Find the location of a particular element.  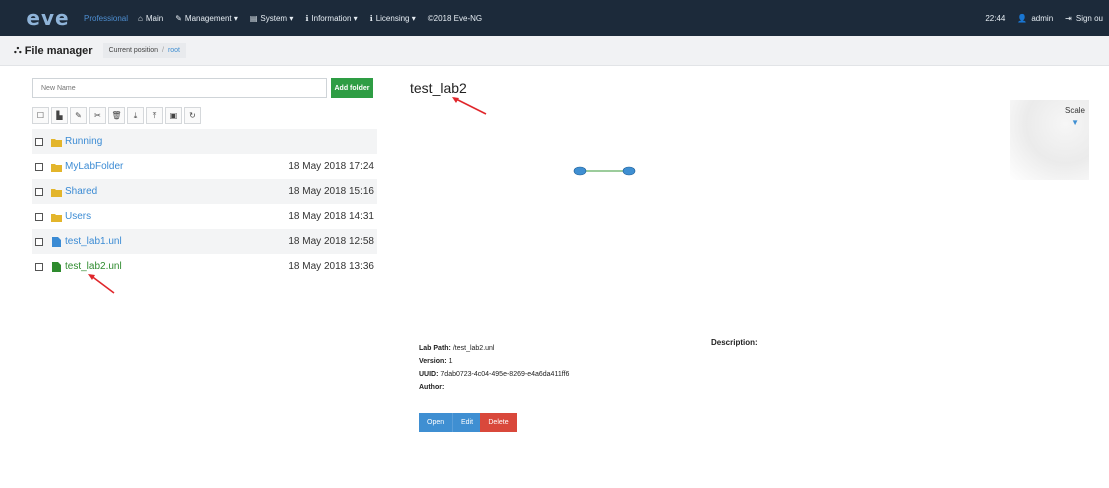

home-icon: ⌂ is located at coordinates (140, 18).